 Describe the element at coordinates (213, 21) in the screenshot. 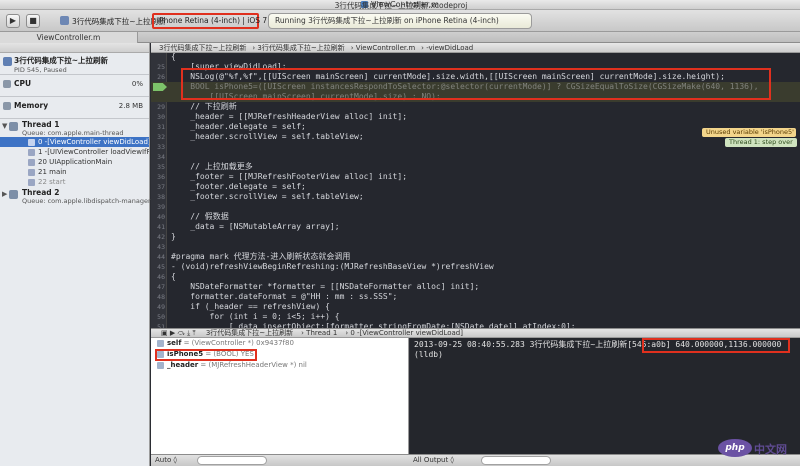

I see `destination-selector: iPhone Retina (4-inch) | iOS 7.0` at that location.